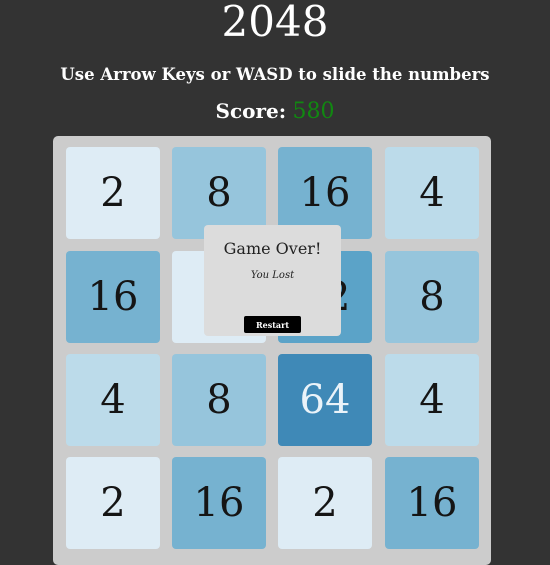 This screenshot has height=565, width=550. I want to click on tile-r3-c3: 16, so click(432, 503).